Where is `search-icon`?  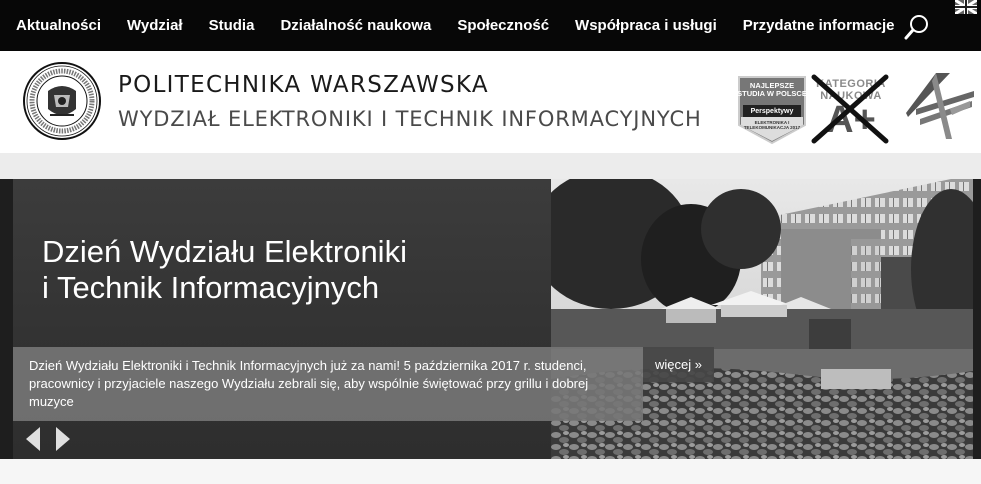
search-icon is located at coordinates (917, 27).